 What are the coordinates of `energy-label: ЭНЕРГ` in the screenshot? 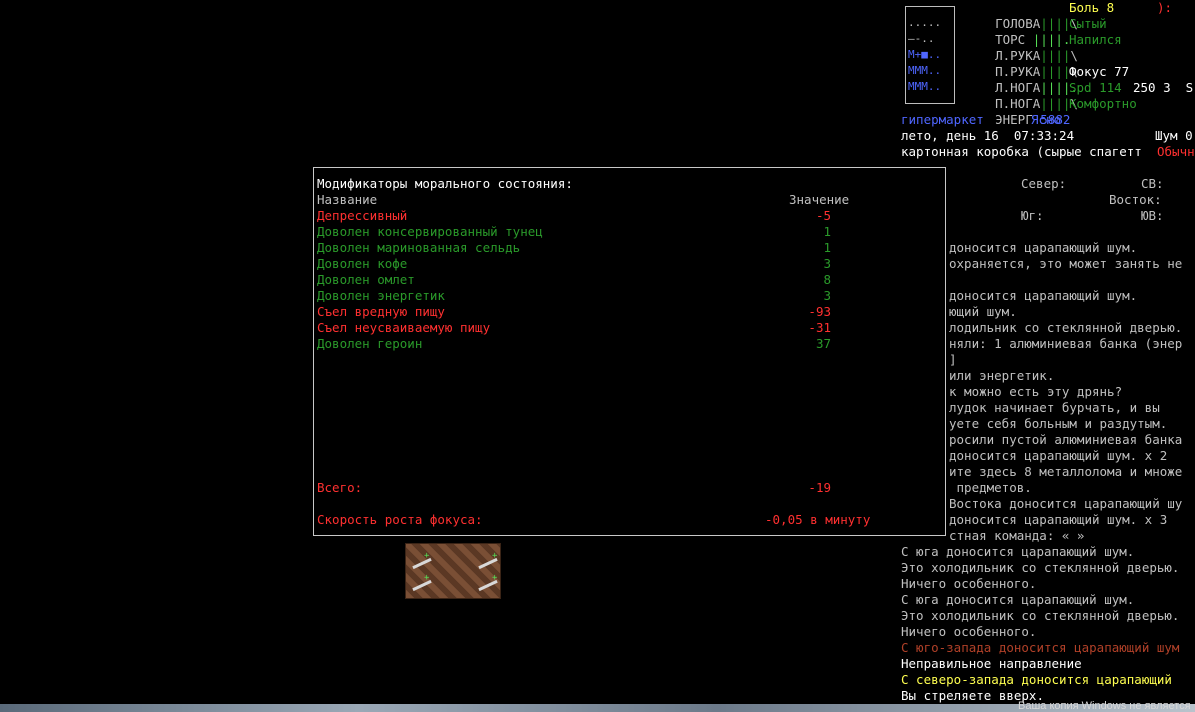 It's located at (1014, 119).